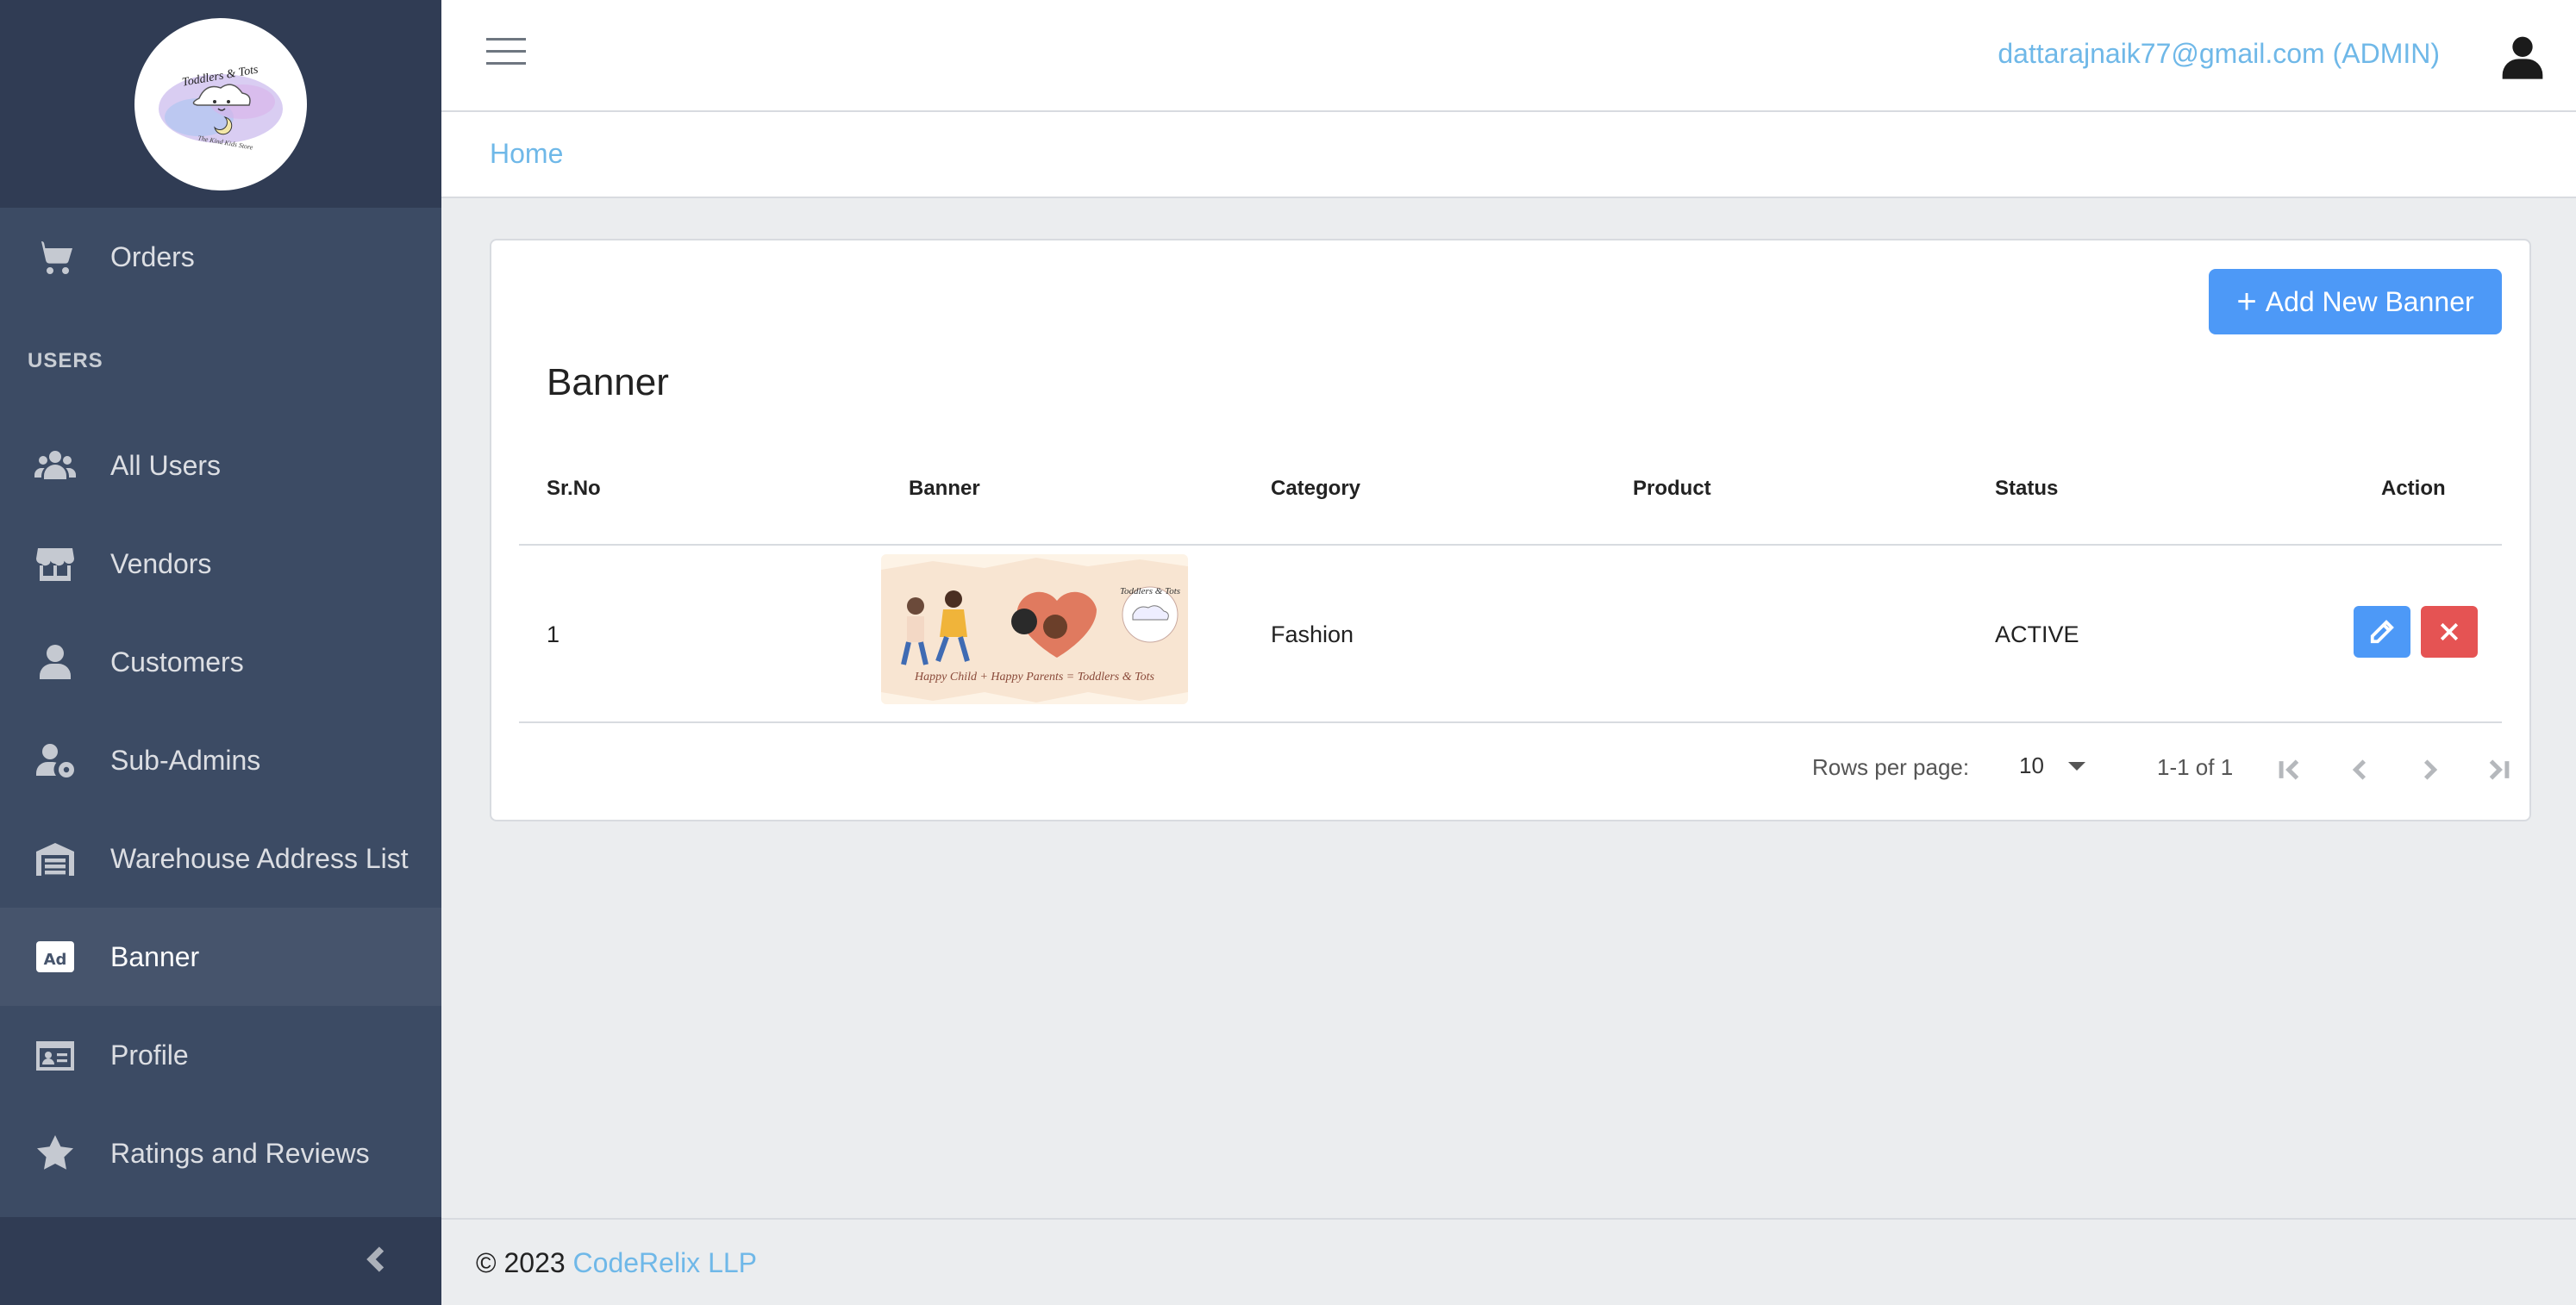 The width and height of the screenshot is (2576, 1305). What do you see at coordinates (55, 1153) in the screenshot?
I see `star-icon` at bounding box center [55, 1153].